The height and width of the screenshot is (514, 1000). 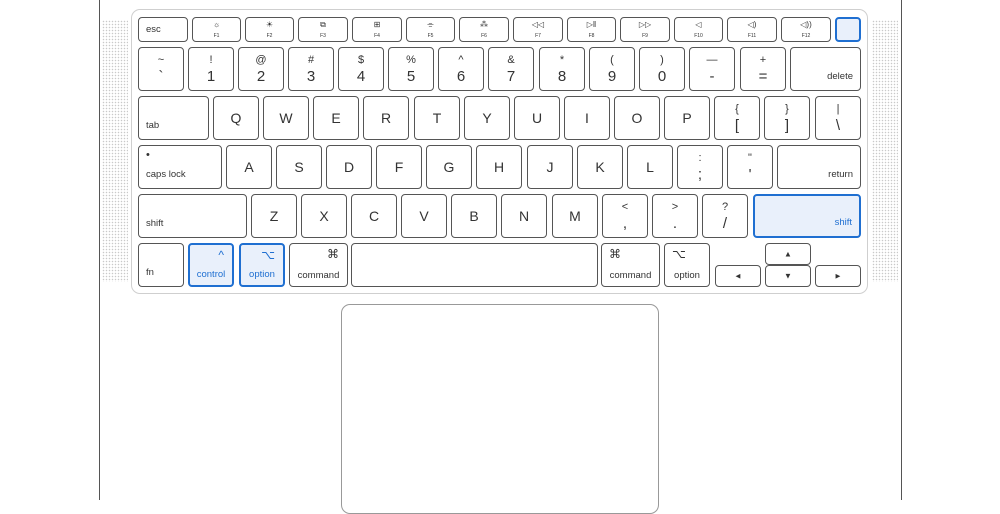 What do you see at coordinates (153, 29) in the screenshot?
I see `esc-label: esc` at bounding box center [153, 29].